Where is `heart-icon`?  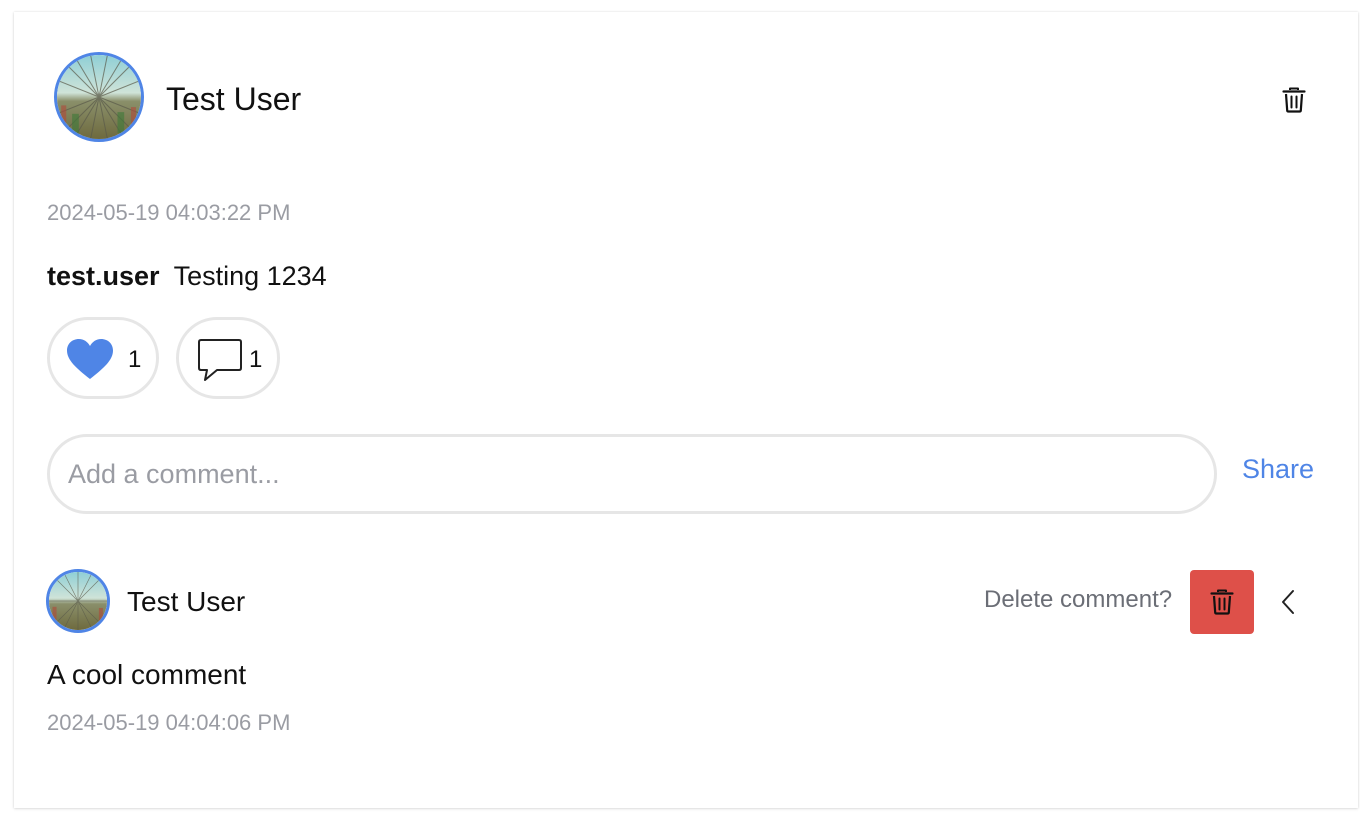
heart-icon is located at coordinates (90, 361).